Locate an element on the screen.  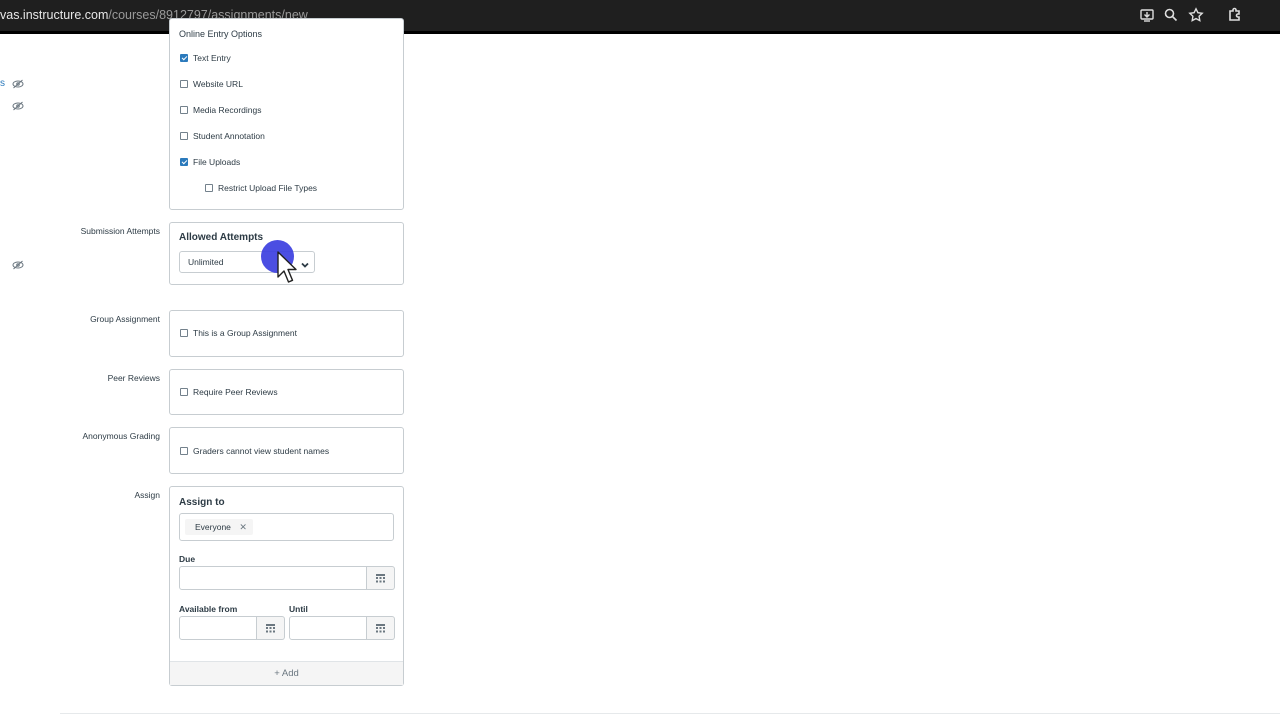
option-peer-reviews: Require Peer Reviews is located at coordinates (229, 392).